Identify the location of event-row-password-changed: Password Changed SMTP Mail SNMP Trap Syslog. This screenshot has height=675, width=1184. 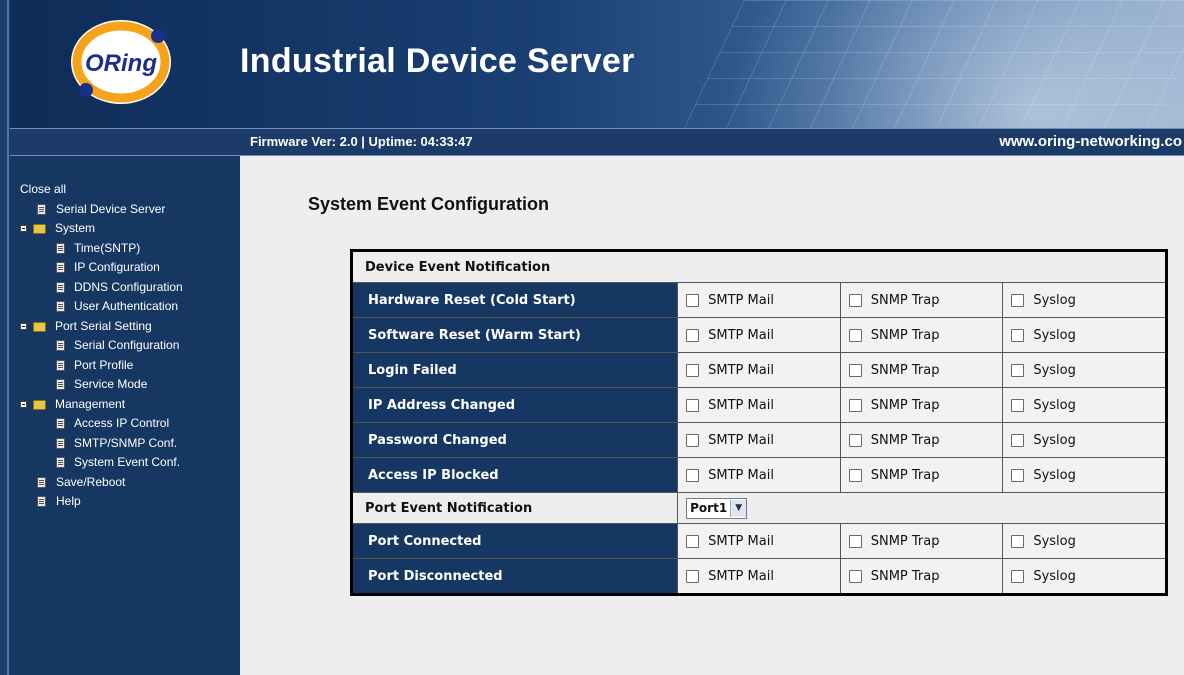
(758, 440).